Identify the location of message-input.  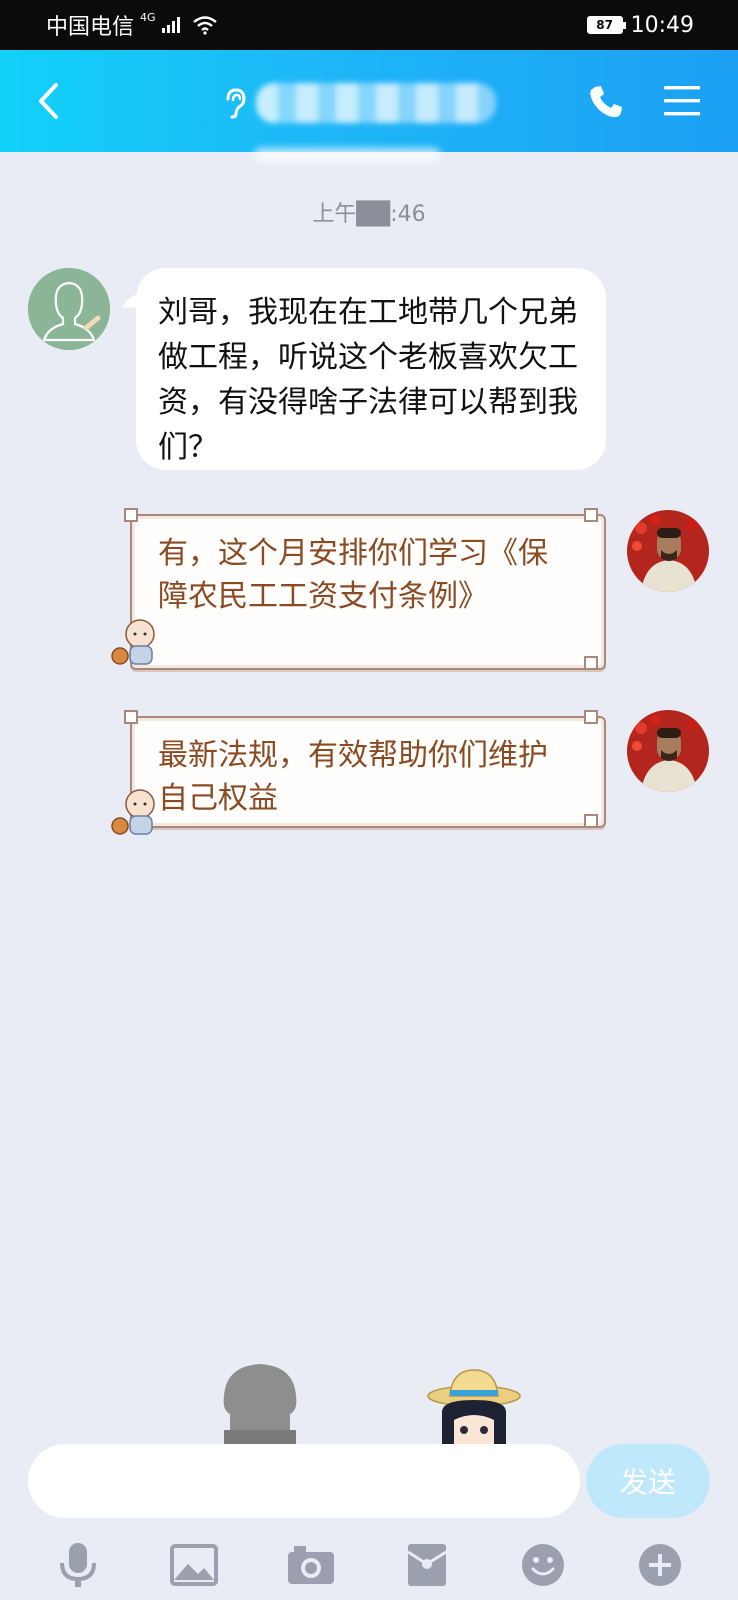
(304, 1481).